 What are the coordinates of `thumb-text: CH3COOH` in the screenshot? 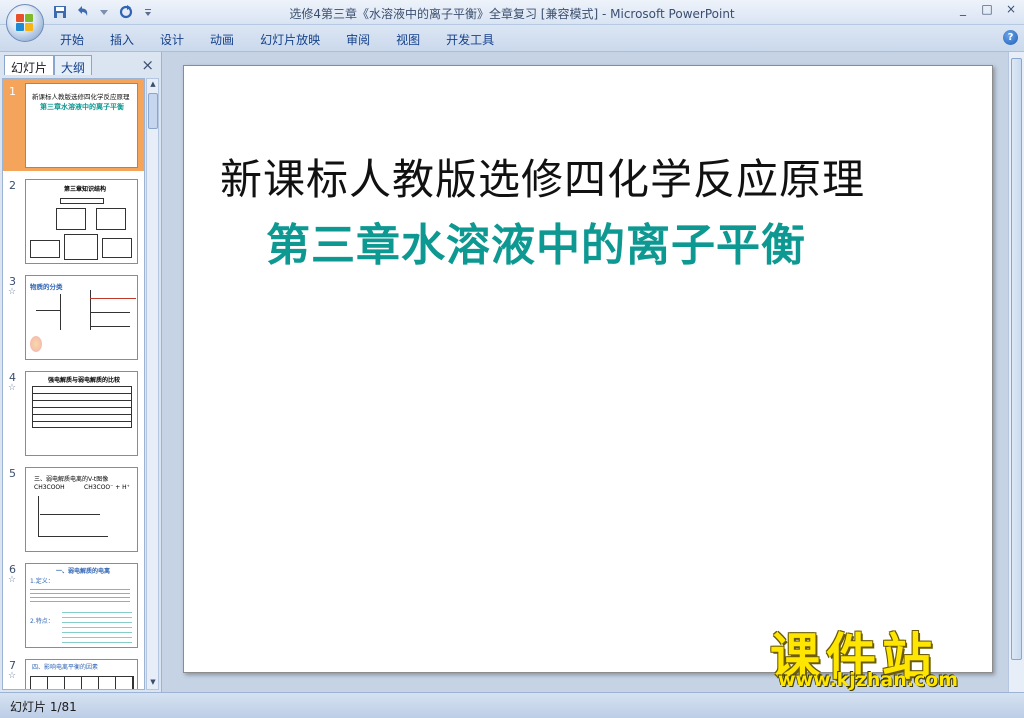 It's located at (49, 487).